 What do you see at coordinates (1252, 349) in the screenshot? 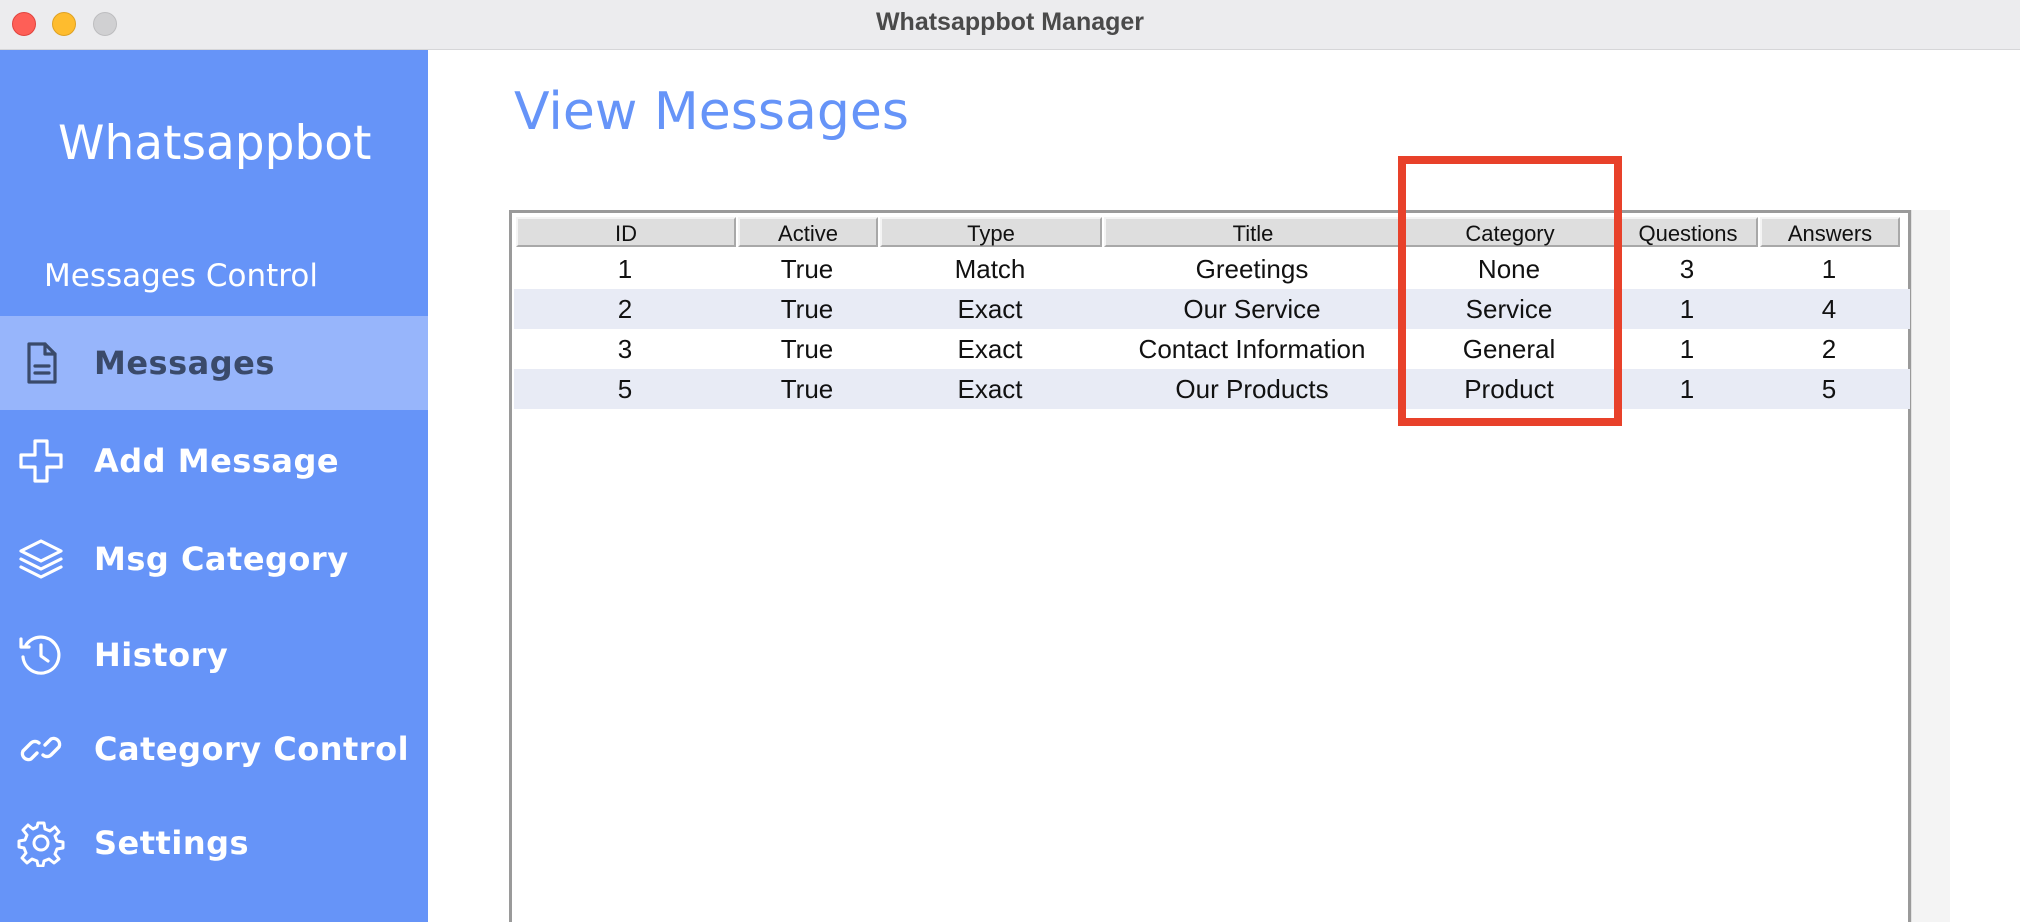
I see `cell-title: Contact Information` at bounding box center [1252, 349].